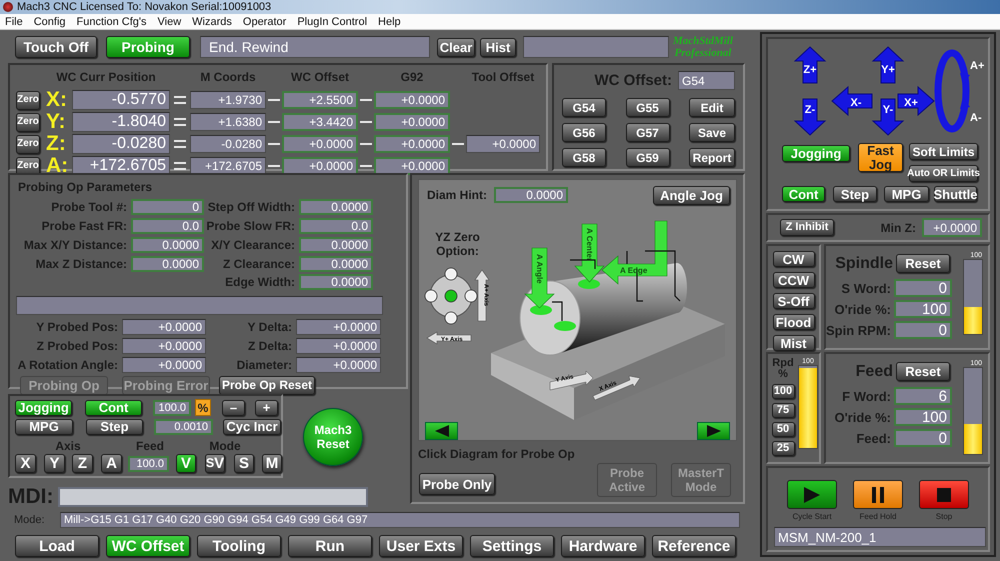 Image resolution: width=1000 pixels, height=561 pixels. I want to click on menu-item: Function Cfg's, so click(111, 22).